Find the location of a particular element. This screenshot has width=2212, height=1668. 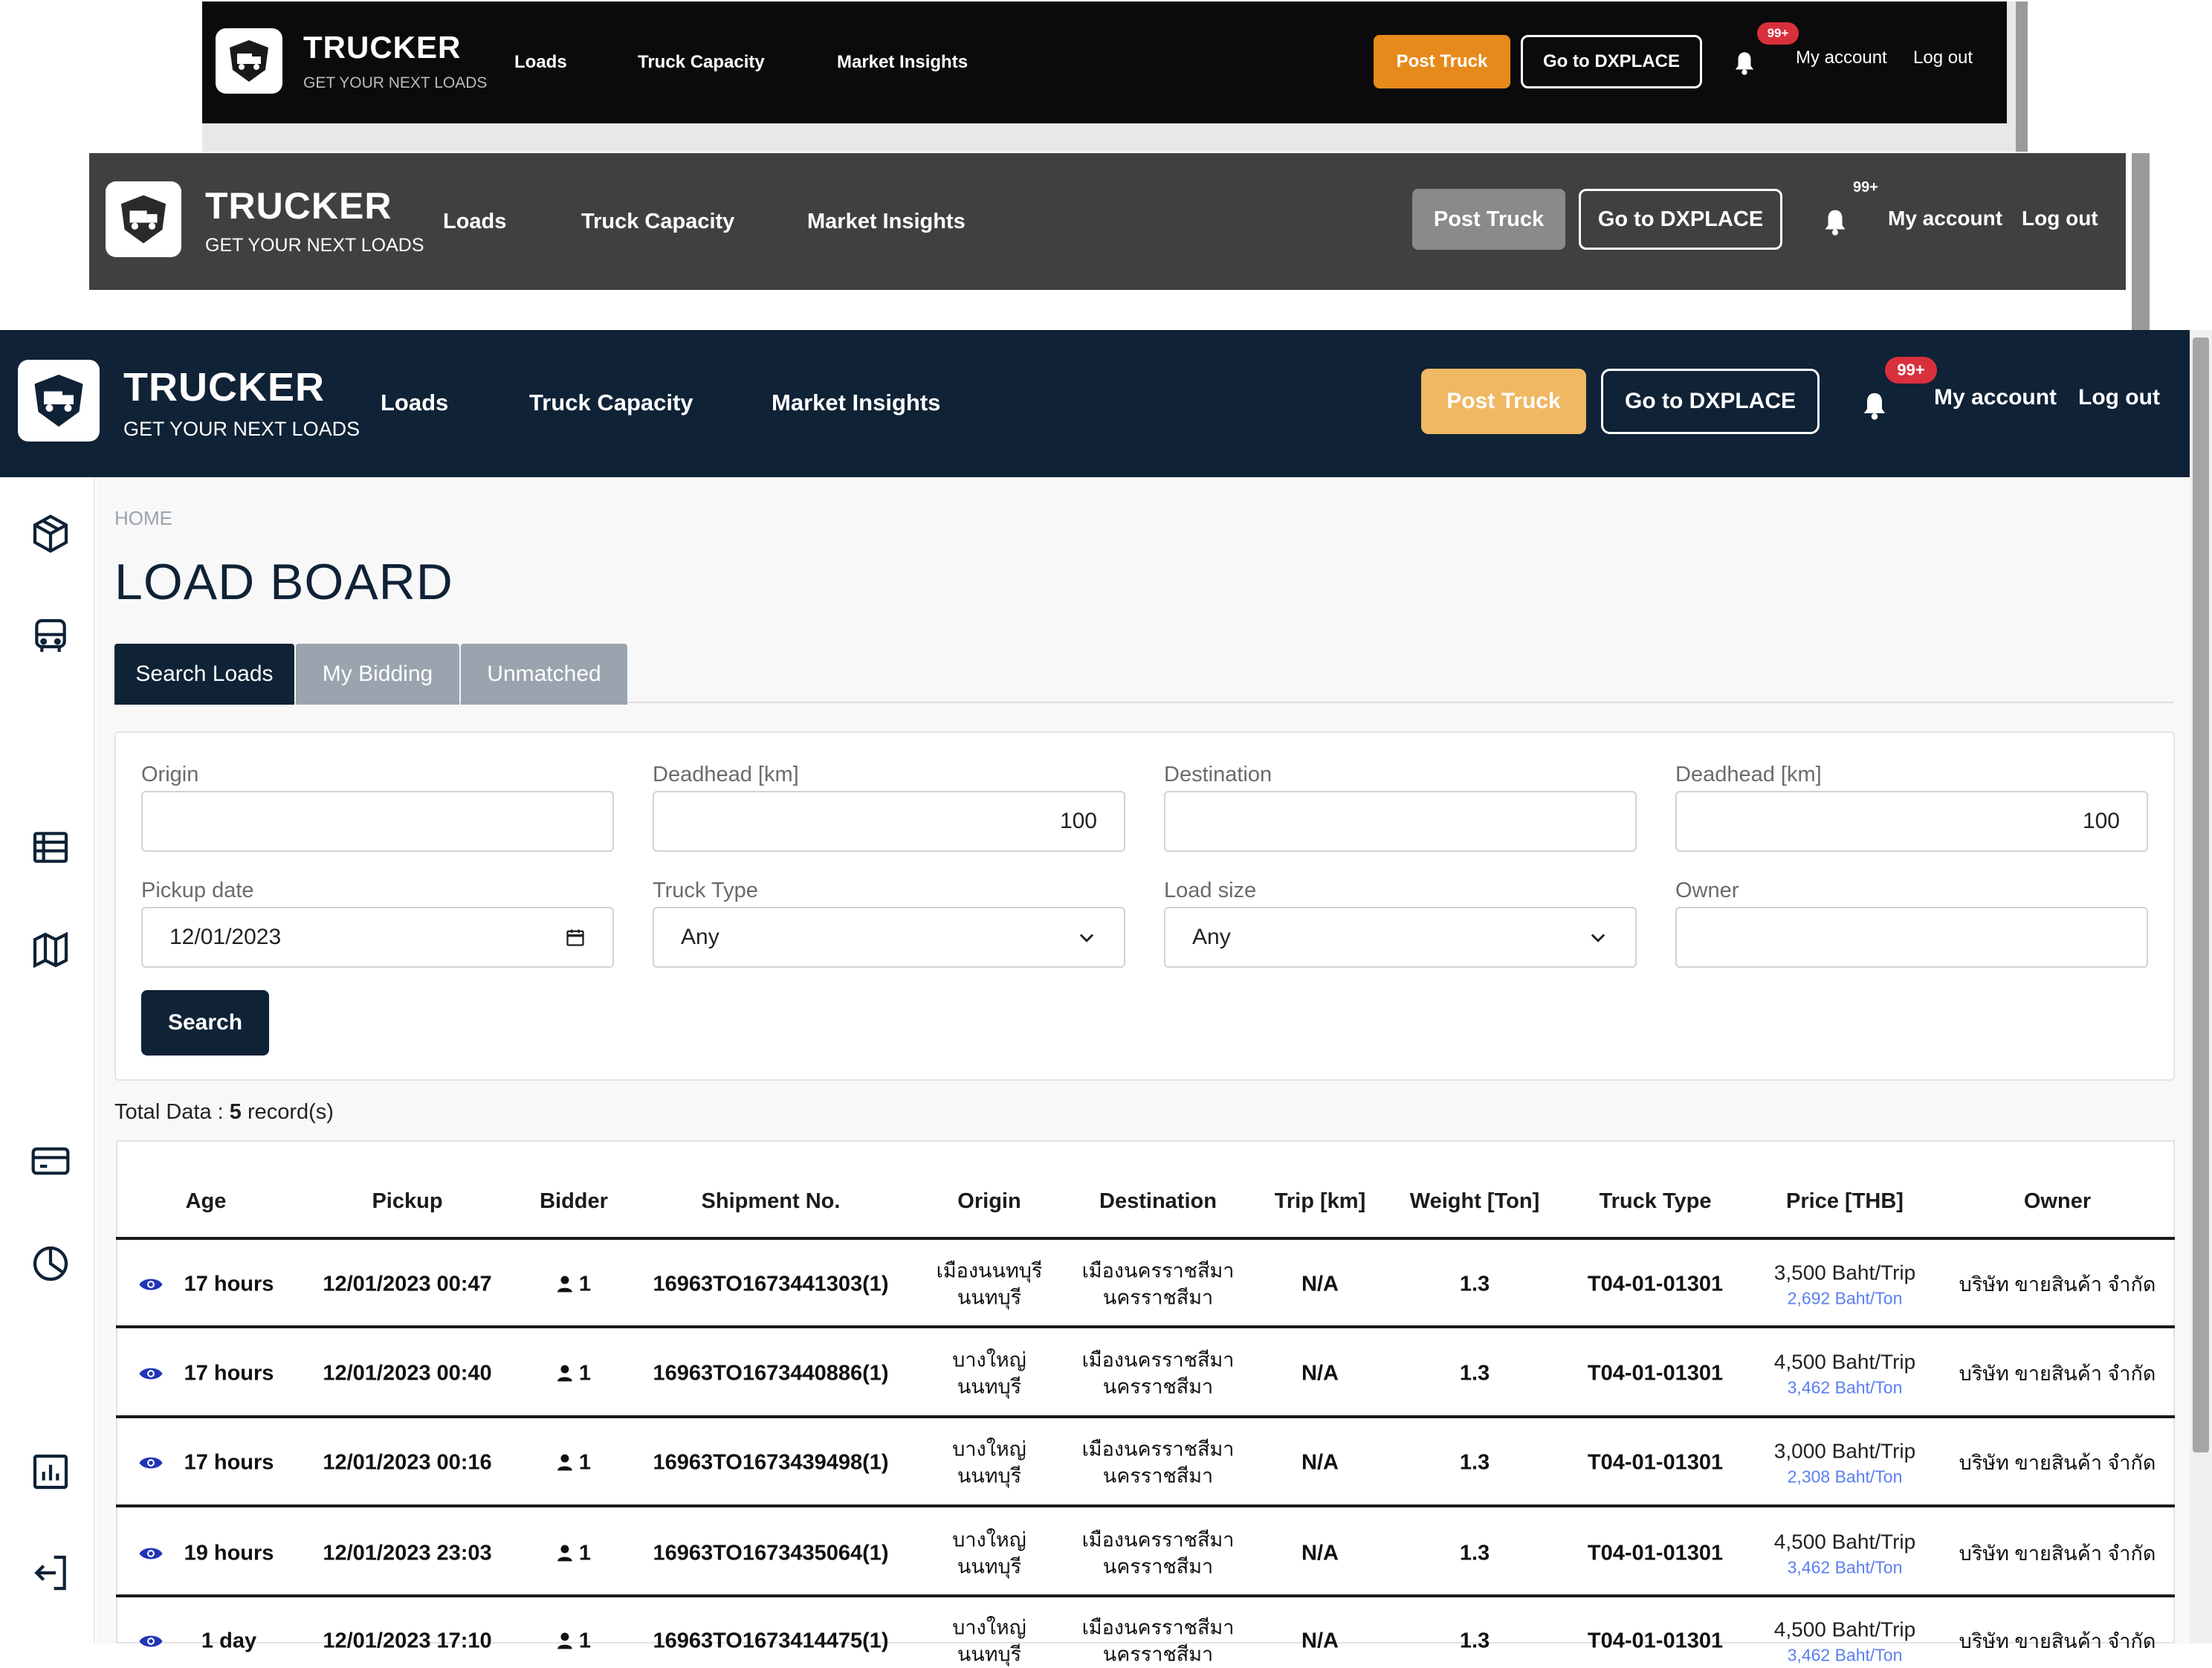

row-shipment-no: 16963TO1673441303(1) is located at coordinates (770, 1284).